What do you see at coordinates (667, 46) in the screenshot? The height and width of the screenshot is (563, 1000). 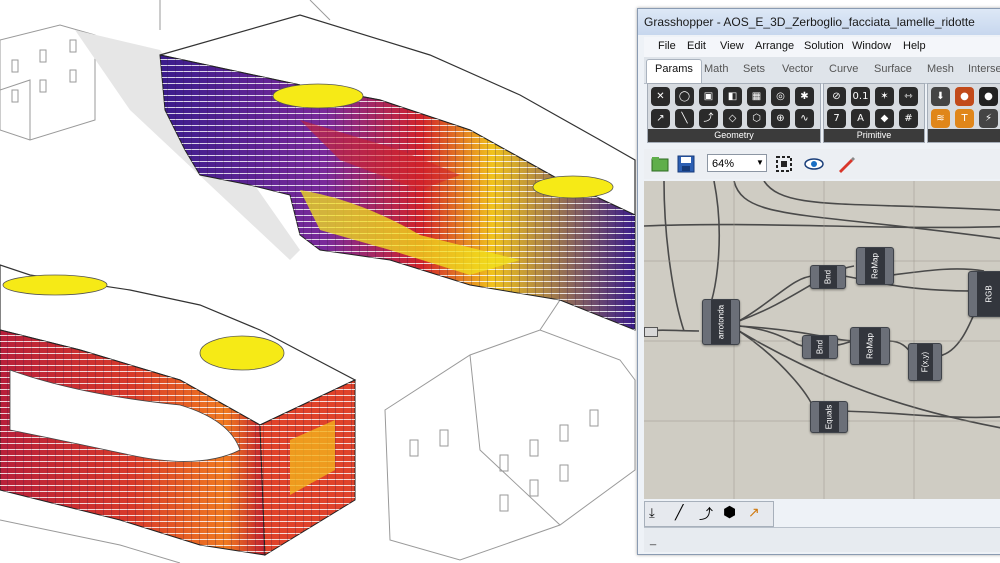 I see `menu-file: File` at bounding box center [667, 46].